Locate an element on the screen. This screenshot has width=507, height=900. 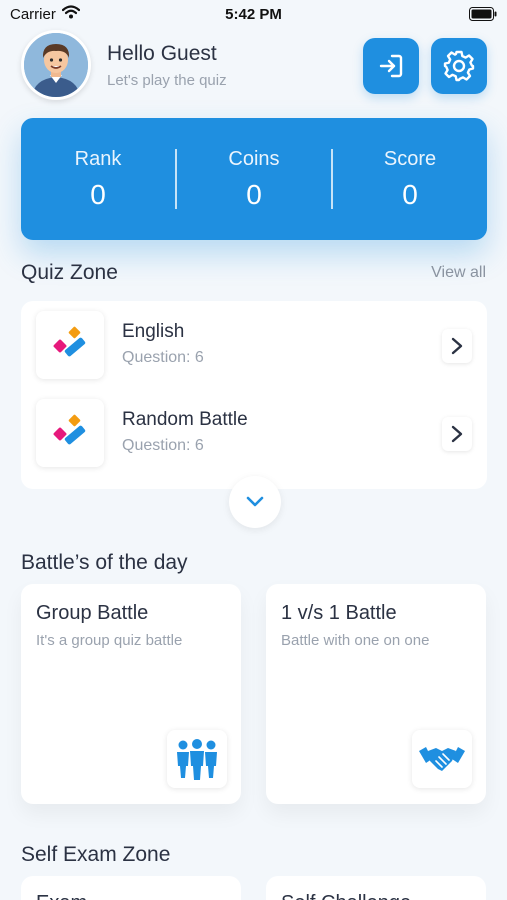
login-icon is located at coordinates (391, 66).